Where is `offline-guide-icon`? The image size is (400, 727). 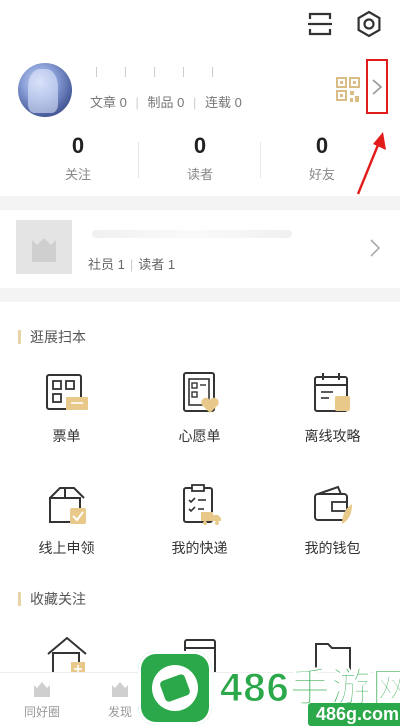
offline-guide-icon is located at coordinates (331, 392).